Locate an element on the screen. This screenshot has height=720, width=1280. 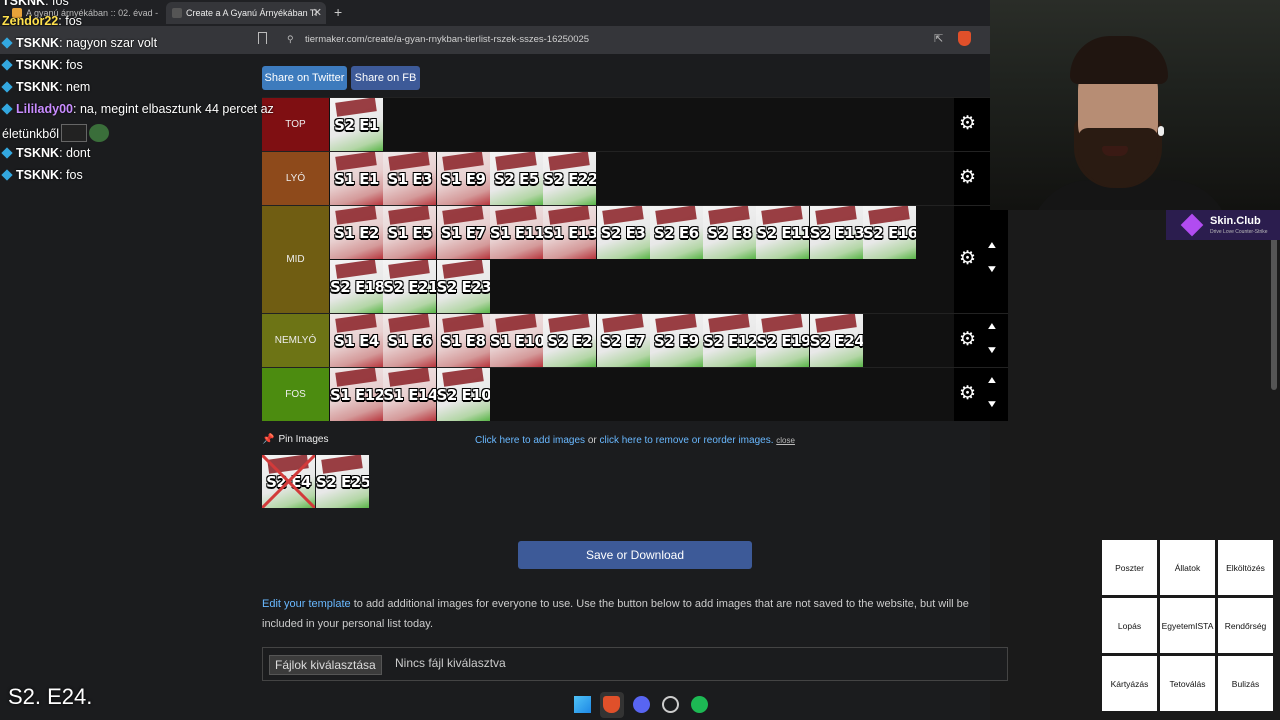
episode-tile: S2 E2 is located at coordinates (570, 340).